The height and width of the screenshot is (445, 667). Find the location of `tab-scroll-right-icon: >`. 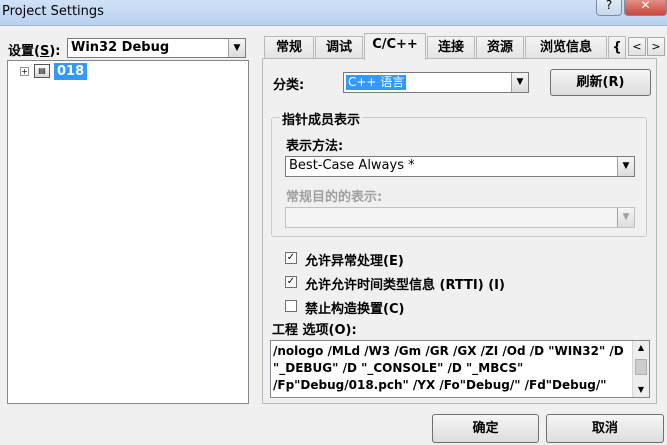

tab-scroll-right-icon: > is located at coordinates (656, 46).